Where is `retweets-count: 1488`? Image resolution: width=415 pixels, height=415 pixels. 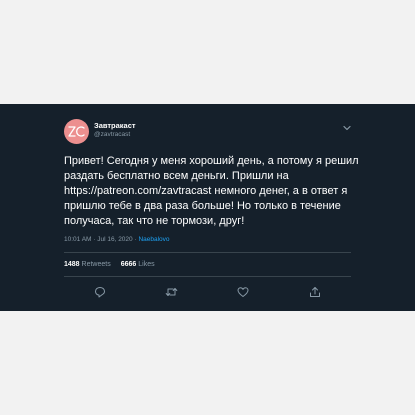
retweets-count: 1488 is located at coordinates (72, 264).